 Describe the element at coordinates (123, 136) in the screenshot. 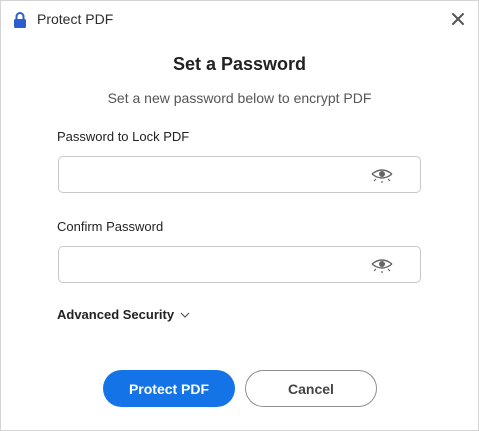

I see `password-label: Password to Lock PDF` at that location.